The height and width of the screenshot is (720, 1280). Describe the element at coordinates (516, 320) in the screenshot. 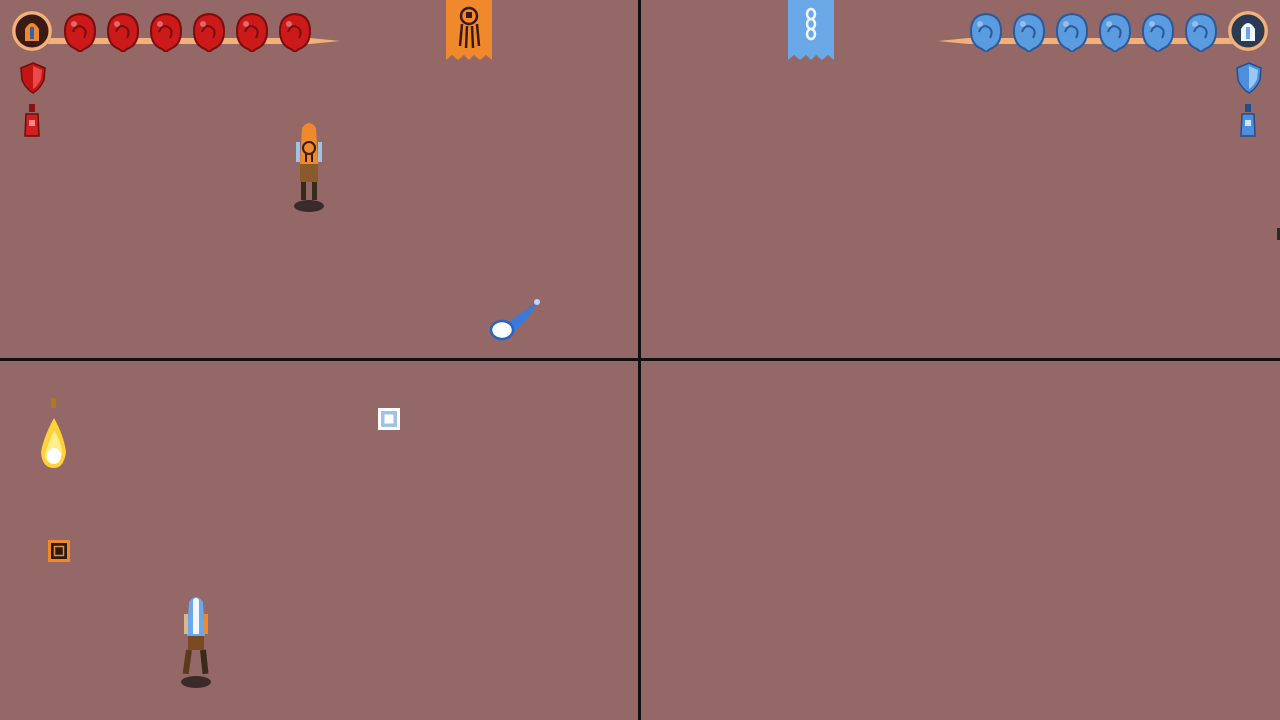

I see `ice-bolt-projectile` at that location.